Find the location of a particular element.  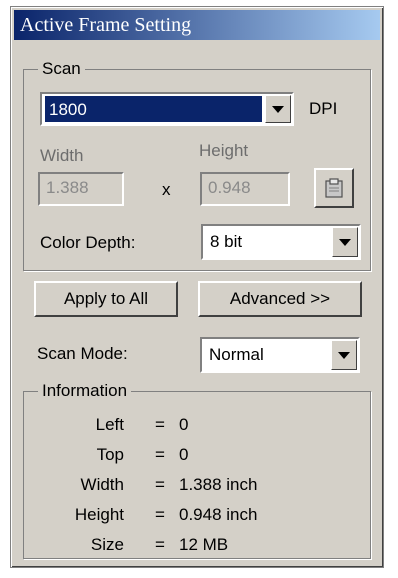

info-value: 1.388 inch is located at coordinates (218, 484).